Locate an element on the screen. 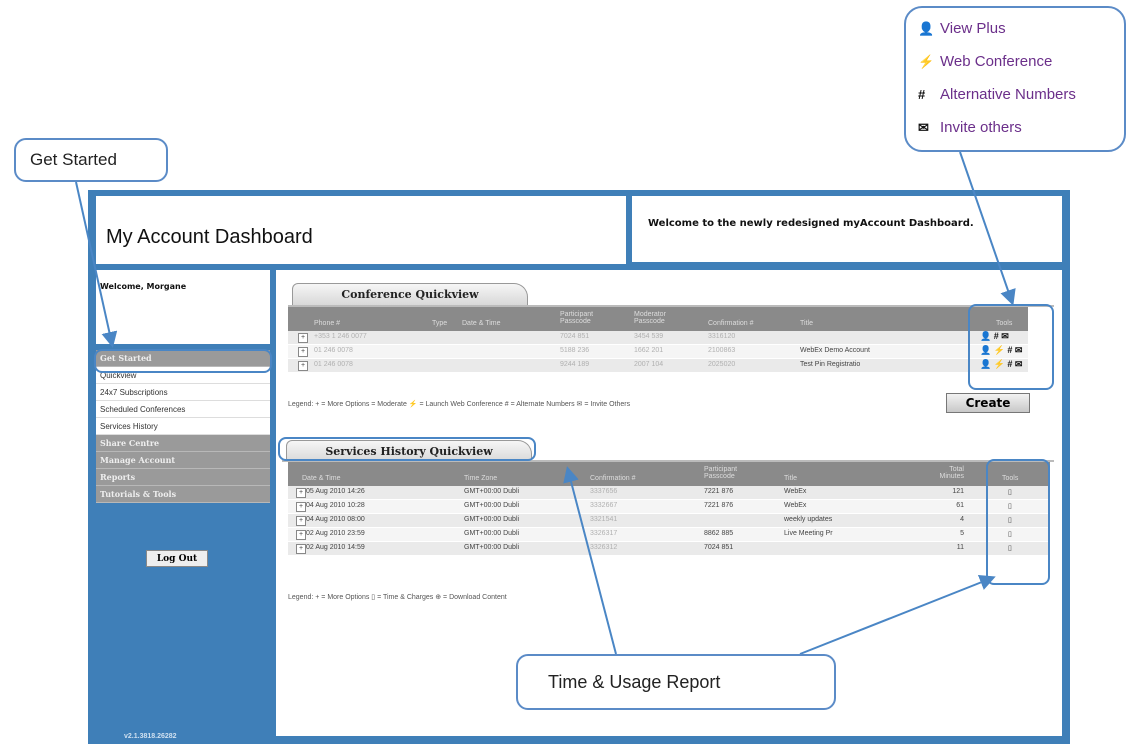  get-started-callout-text: Get Started is located at coordinates (73, 159).